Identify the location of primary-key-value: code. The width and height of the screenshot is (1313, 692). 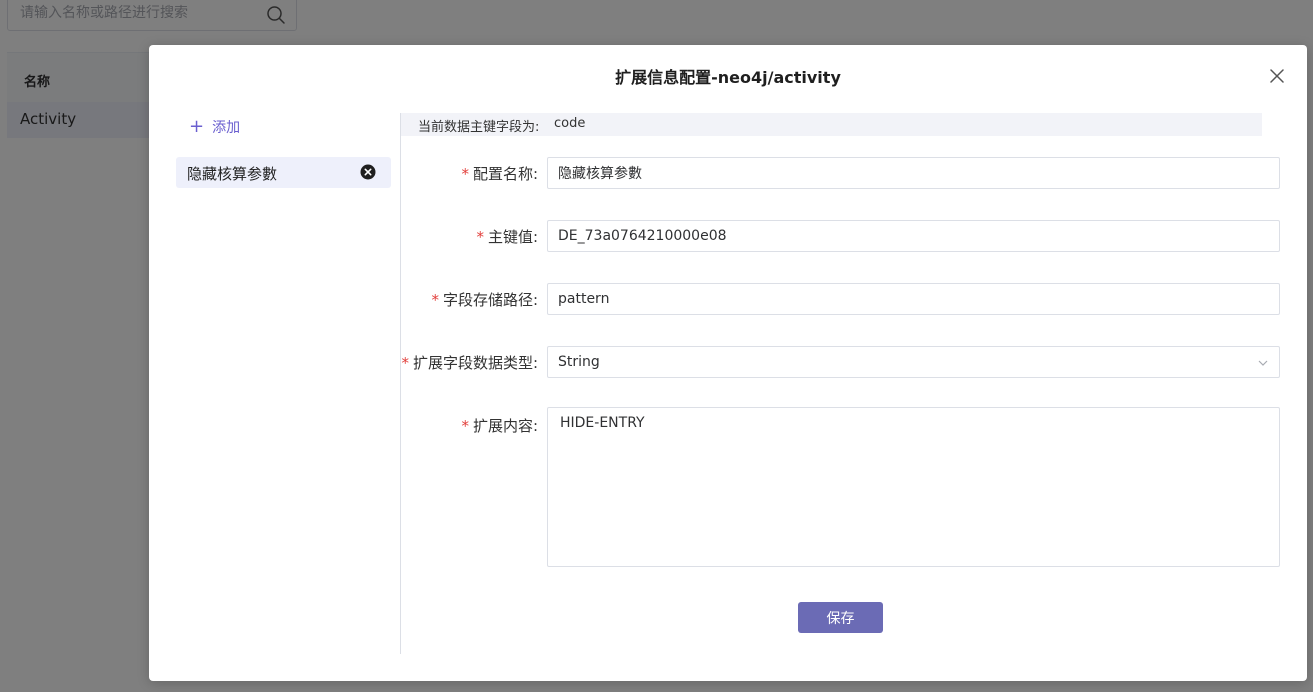
(570, 123).